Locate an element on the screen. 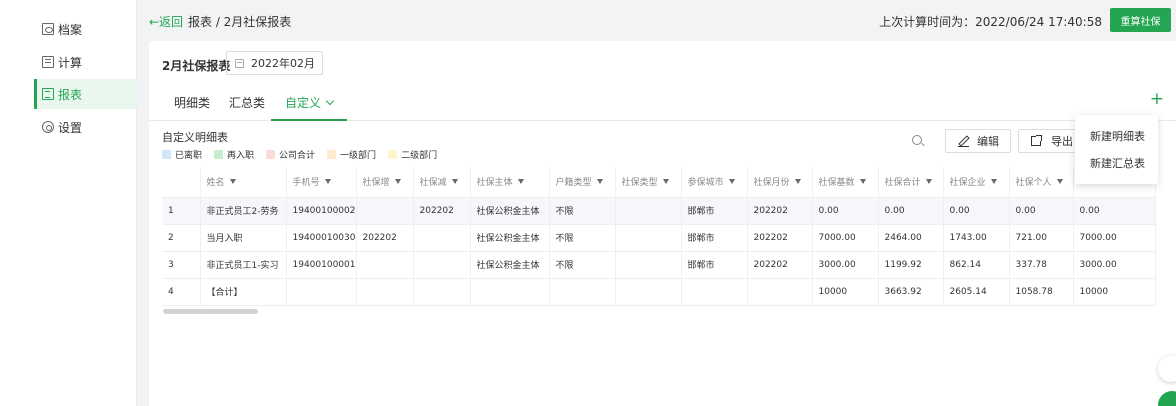 The image size is (1176, 406). tab-custom: 自定义 is located at coordinates (309, 107).